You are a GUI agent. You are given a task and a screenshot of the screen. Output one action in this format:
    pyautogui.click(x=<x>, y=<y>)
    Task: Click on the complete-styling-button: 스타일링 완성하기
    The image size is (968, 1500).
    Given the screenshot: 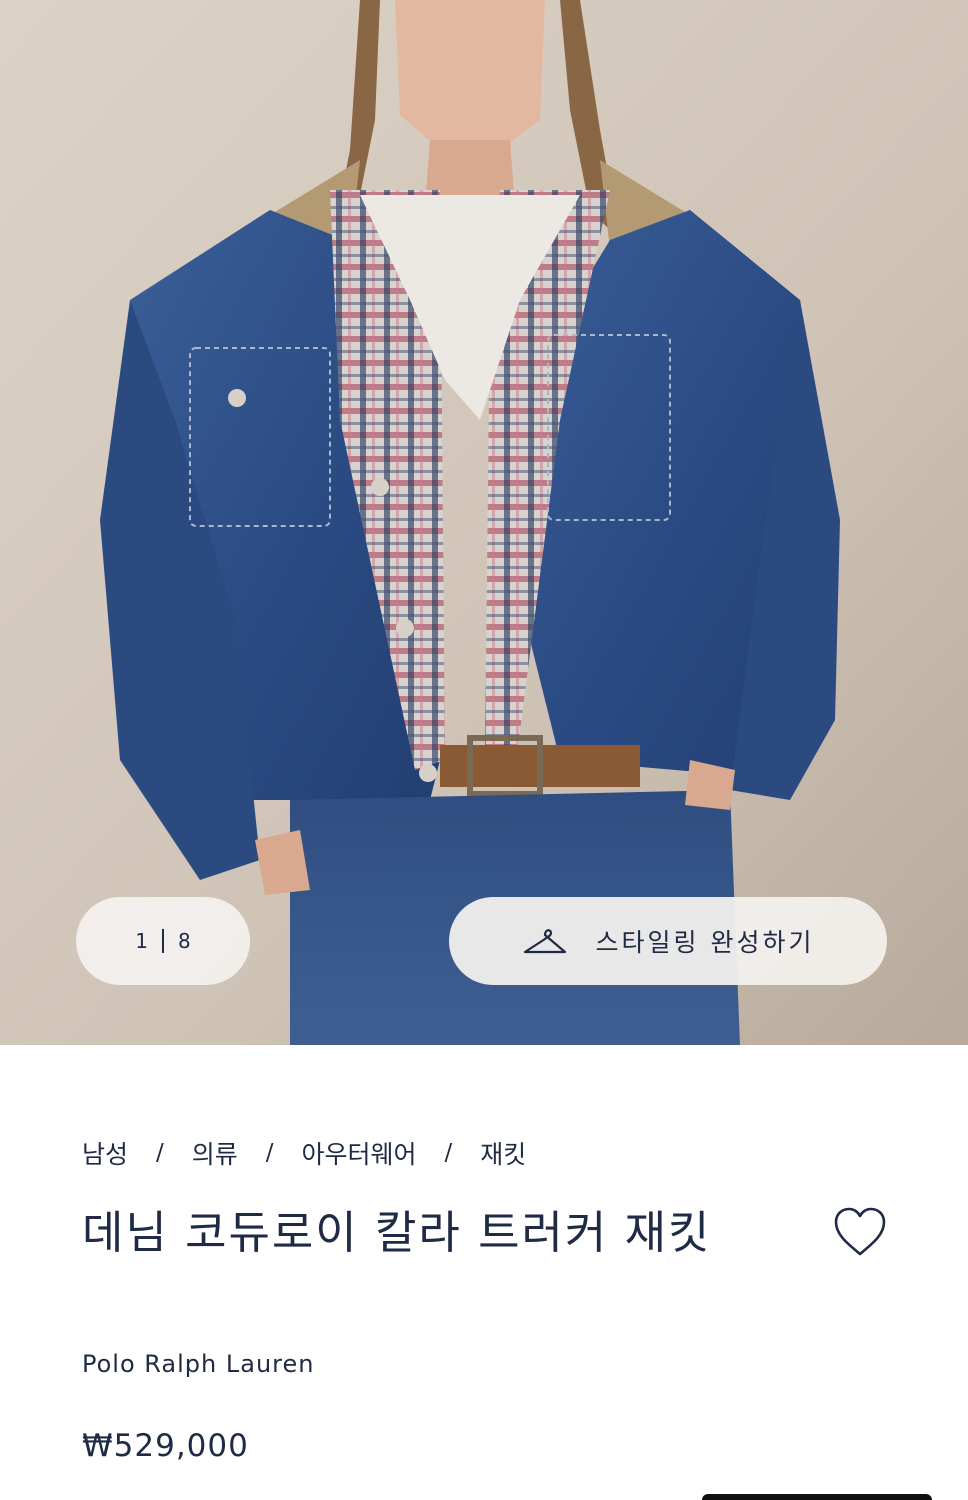 What is the action you would take?
    pyautogui.click(x=668, y=941)
    